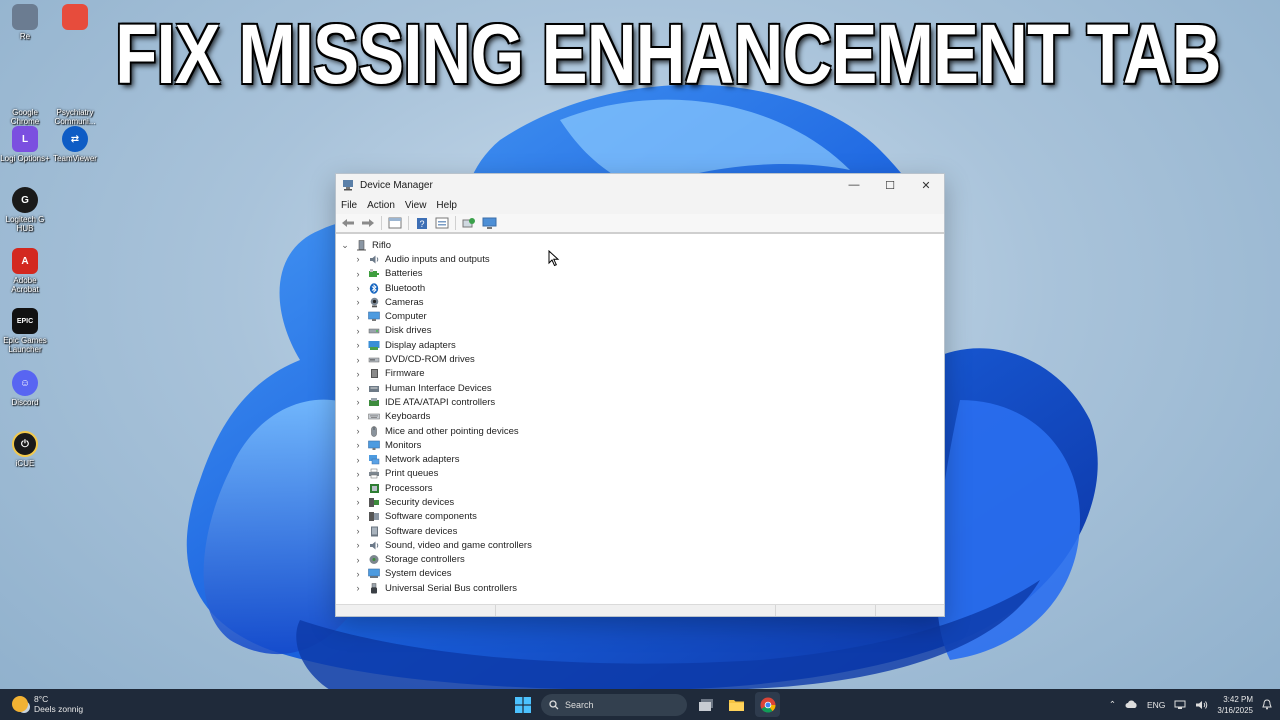 The width and height of the screenshot is (1280, 720). I want to click on device-category-item: › Universal Serial Bus controllers, so click(640, 588).